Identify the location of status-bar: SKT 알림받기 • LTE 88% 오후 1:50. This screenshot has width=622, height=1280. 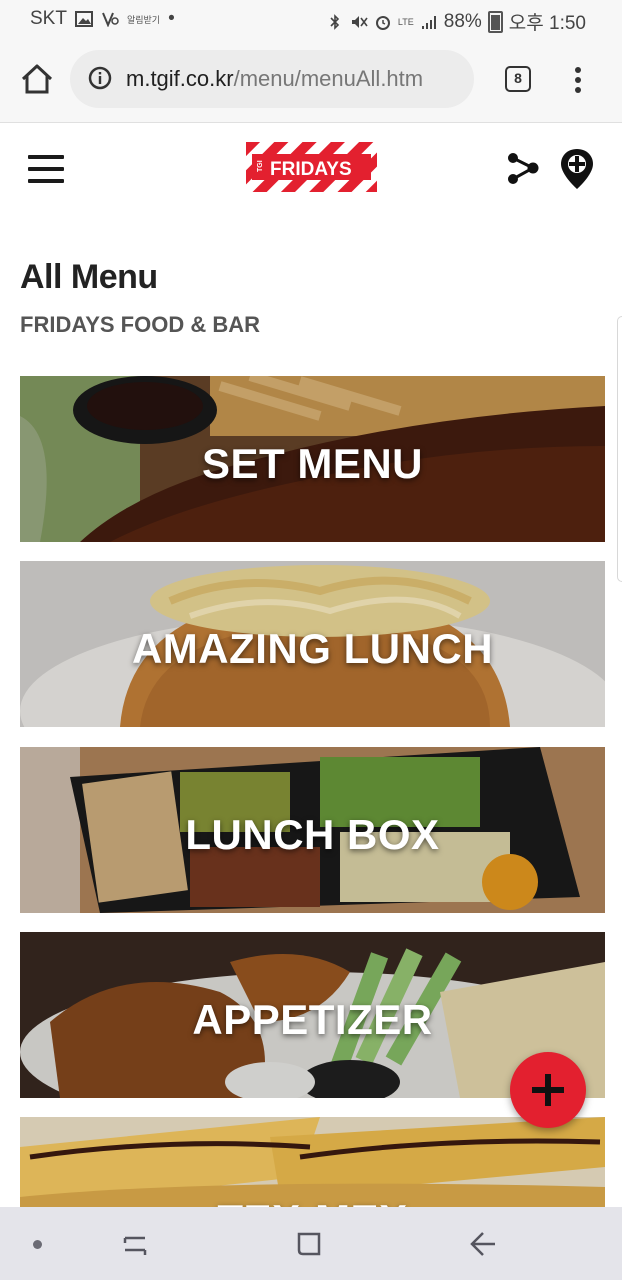
(311, 19).